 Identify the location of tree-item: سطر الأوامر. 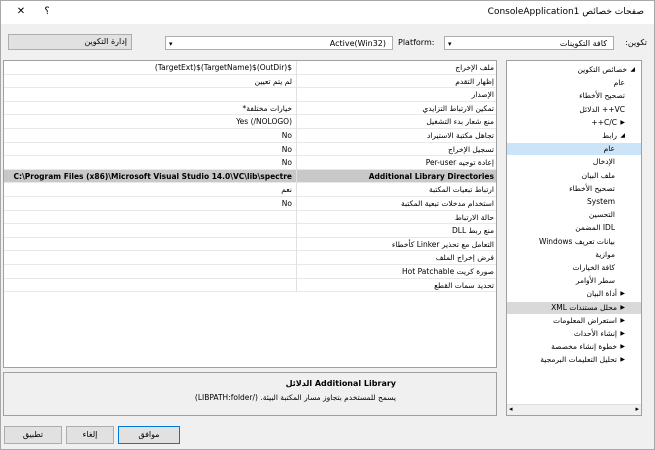
(574, 281).